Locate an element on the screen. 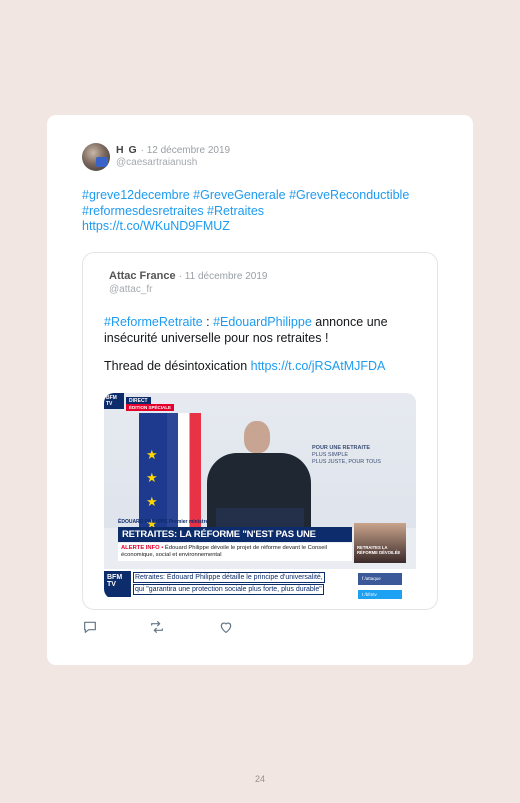  backdrop-line: POUR UNE RETRAITE is located at coordinates (341, 448).